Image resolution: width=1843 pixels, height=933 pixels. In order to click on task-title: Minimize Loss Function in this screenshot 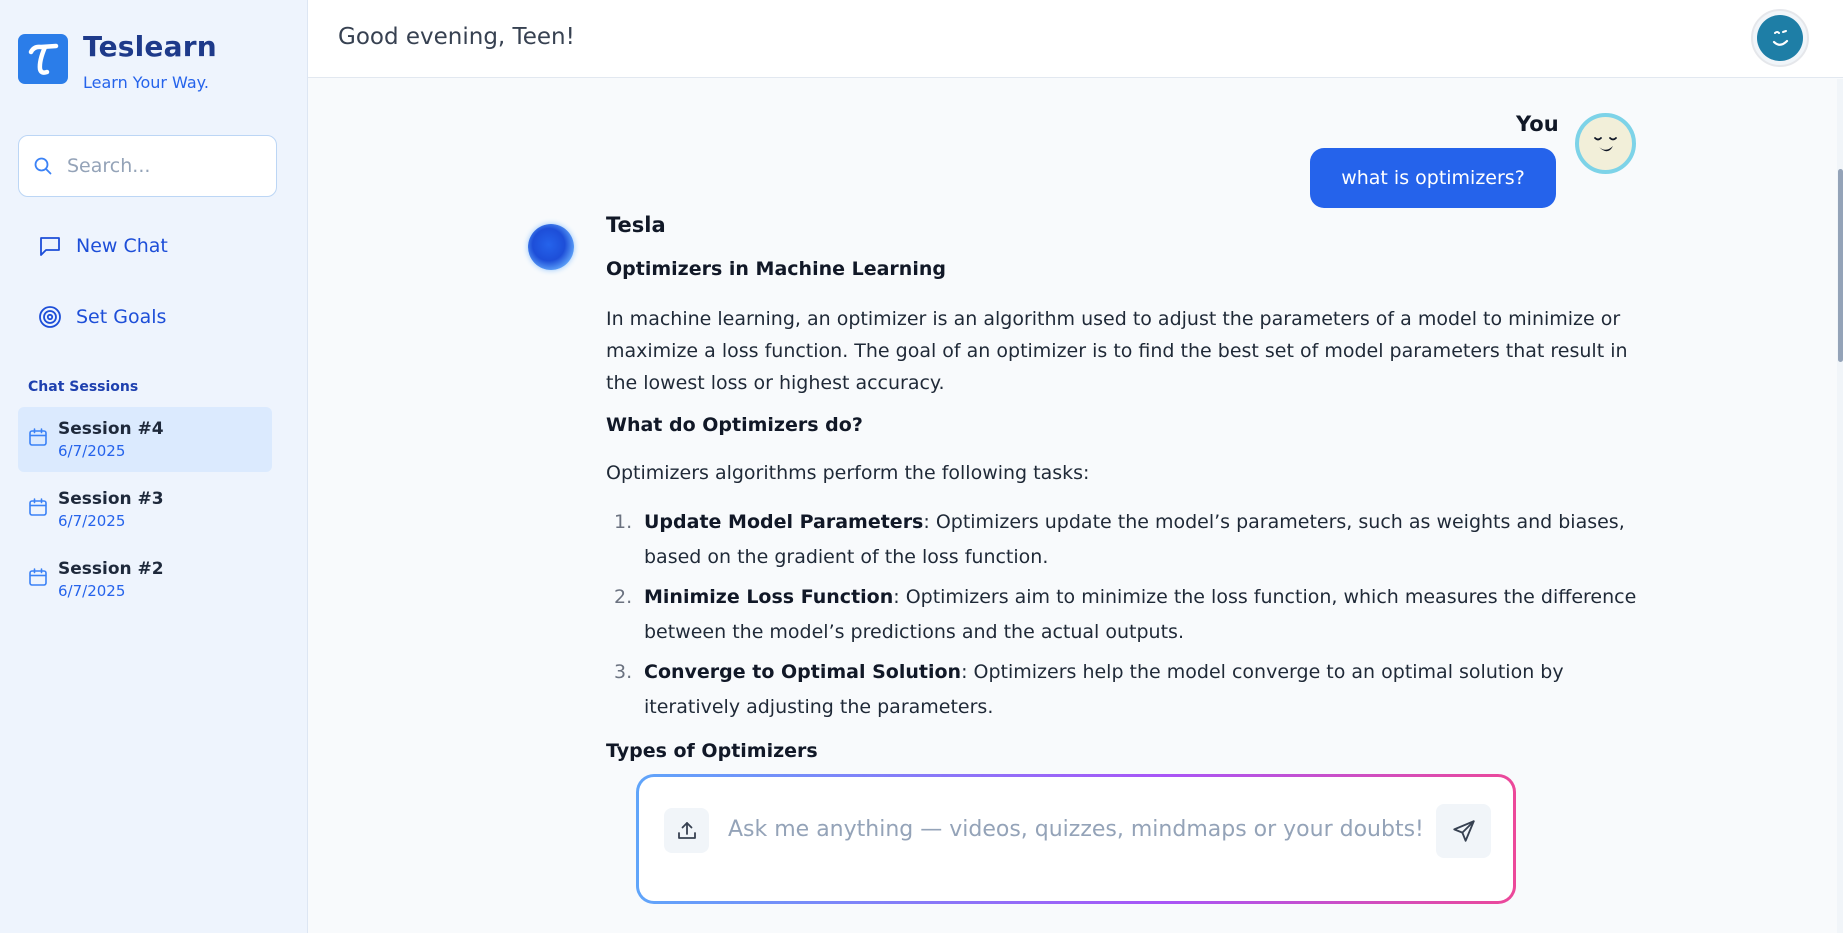, I will do `click(769, 597)`.